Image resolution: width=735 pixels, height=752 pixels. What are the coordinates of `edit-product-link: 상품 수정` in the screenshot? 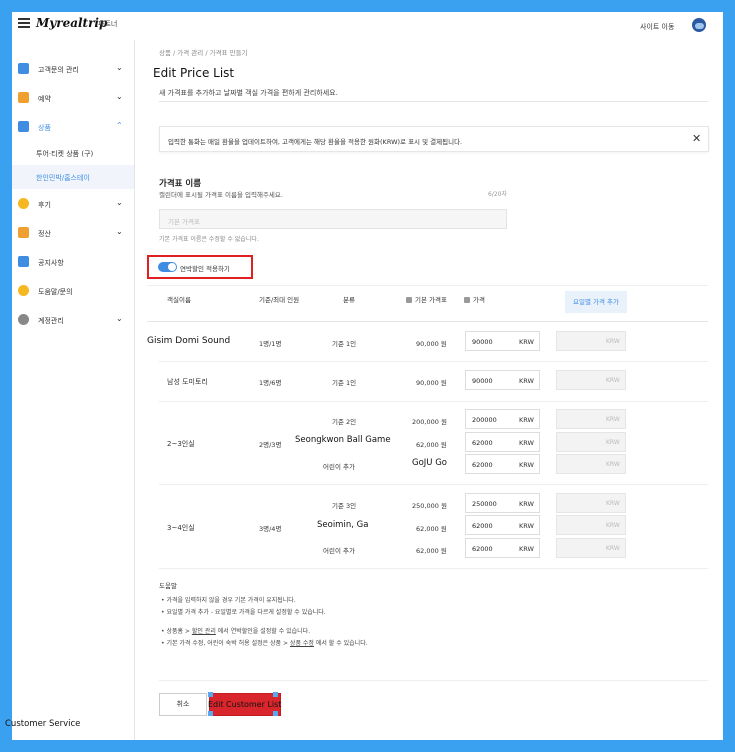 It's located at (302, 643).